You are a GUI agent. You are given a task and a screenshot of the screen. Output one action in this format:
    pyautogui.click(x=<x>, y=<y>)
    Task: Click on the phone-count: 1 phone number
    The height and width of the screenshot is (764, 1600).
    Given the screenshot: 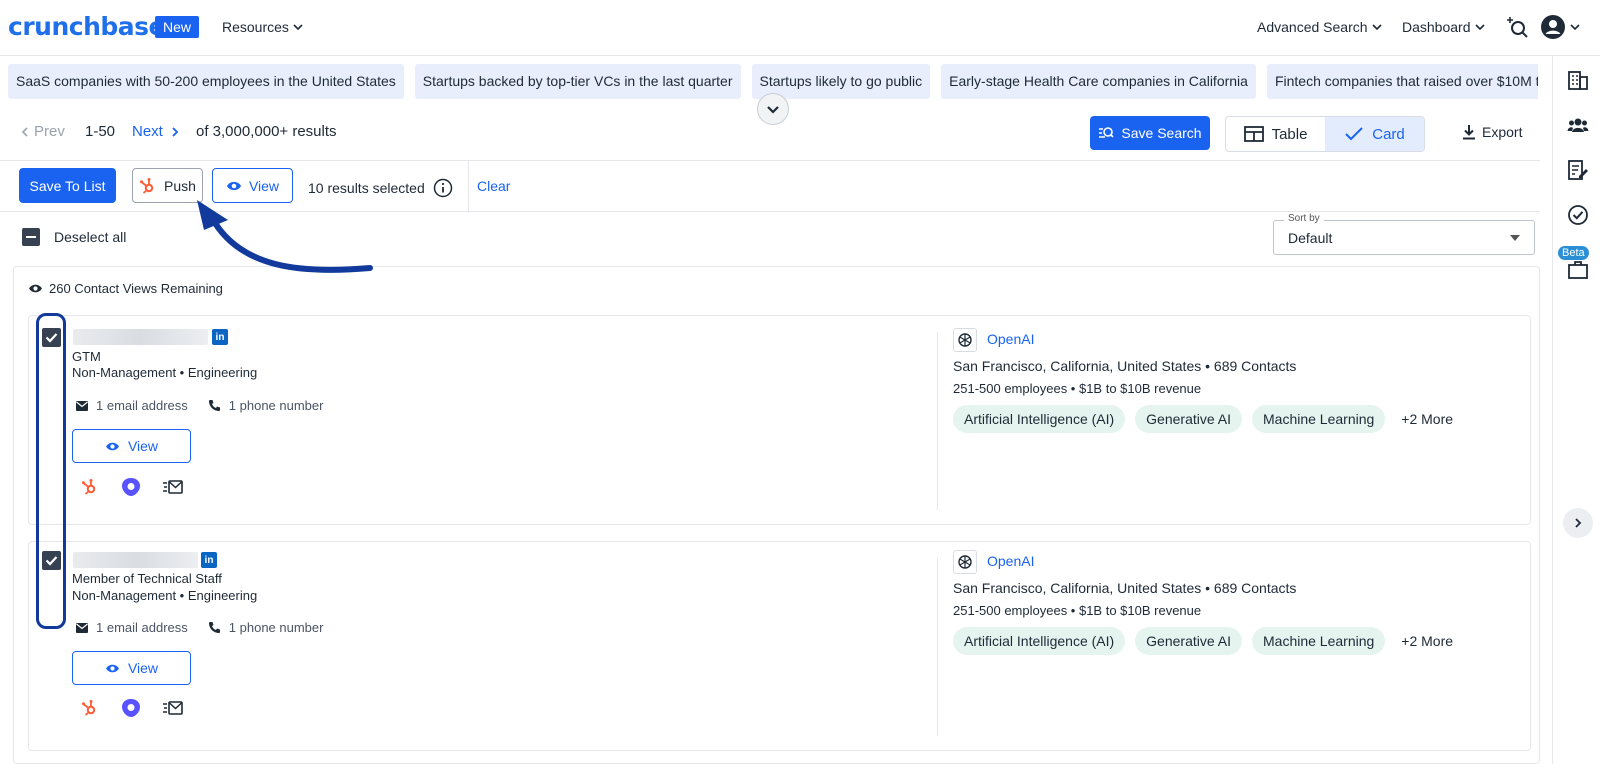 What is the action you would take?
    pyautogui.click(x=276, y=627)
    